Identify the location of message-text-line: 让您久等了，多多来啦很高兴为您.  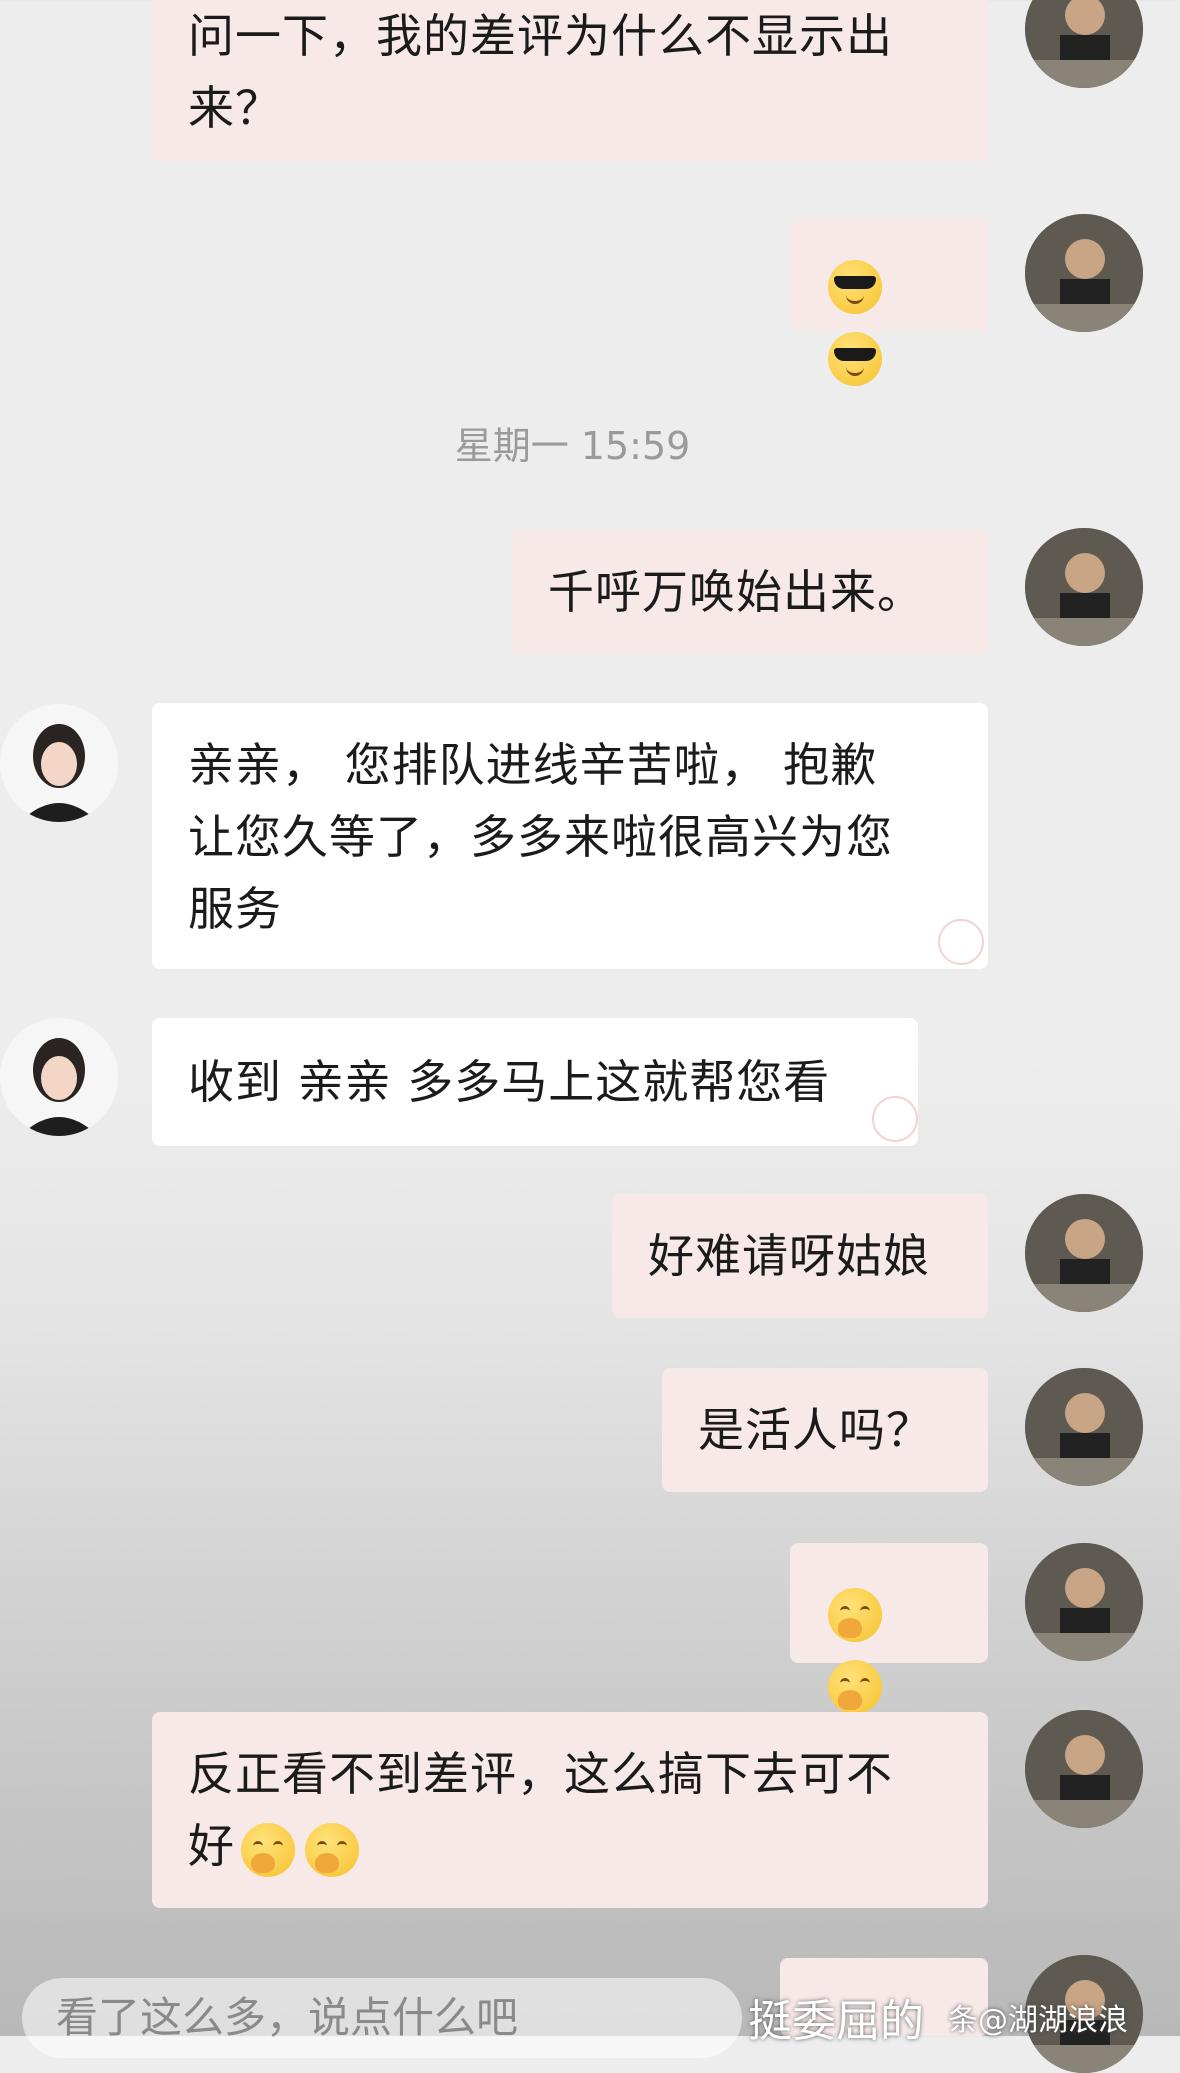
(540, 837).